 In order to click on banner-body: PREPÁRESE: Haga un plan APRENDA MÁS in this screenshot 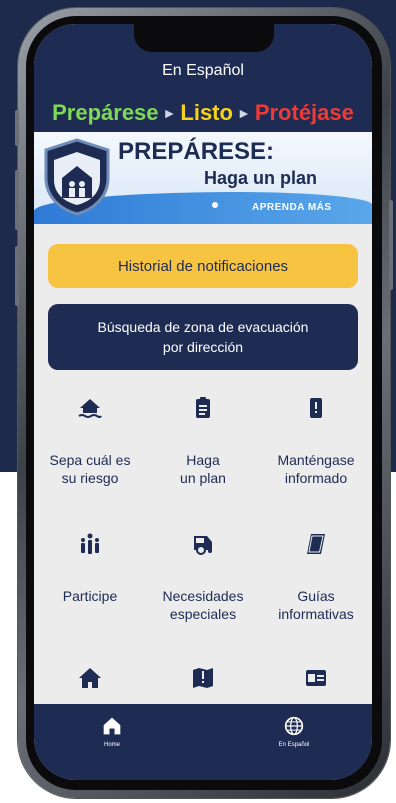, I will do `click(203, 178)`.